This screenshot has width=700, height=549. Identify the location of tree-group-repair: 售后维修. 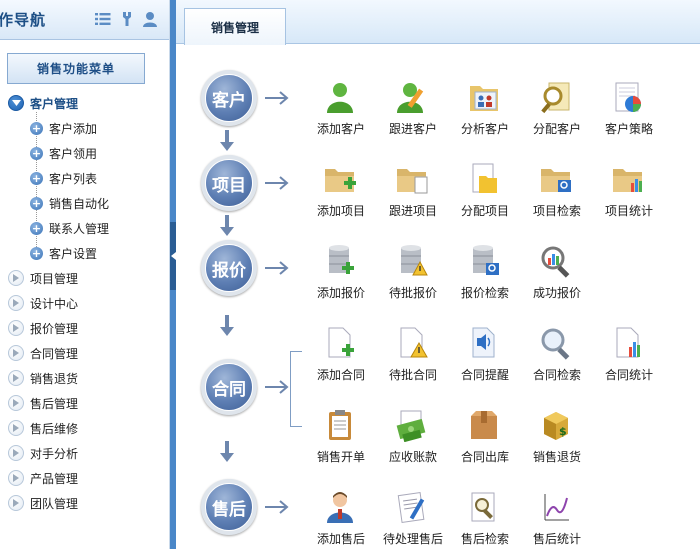
(43, 428).